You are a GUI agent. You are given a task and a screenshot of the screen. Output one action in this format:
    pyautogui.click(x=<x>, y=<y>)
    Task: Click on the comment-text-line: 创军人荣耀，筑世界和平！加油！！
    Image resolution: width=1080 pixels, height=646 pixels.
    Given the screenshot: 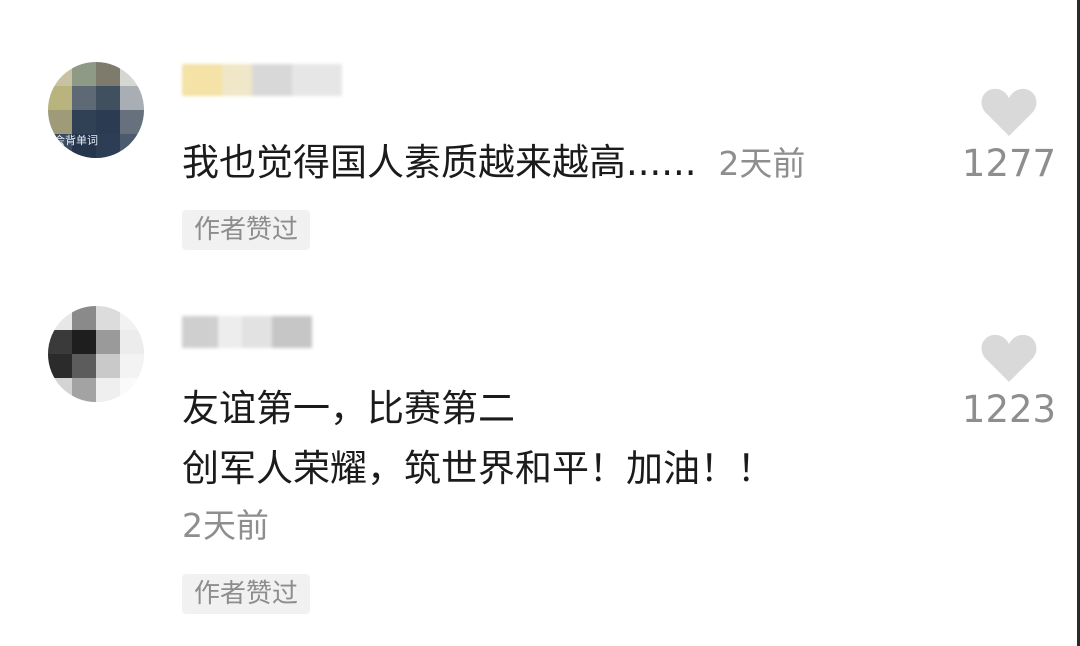 What is the action you would take?
    pyautogui.click(x=478, y=468)
    